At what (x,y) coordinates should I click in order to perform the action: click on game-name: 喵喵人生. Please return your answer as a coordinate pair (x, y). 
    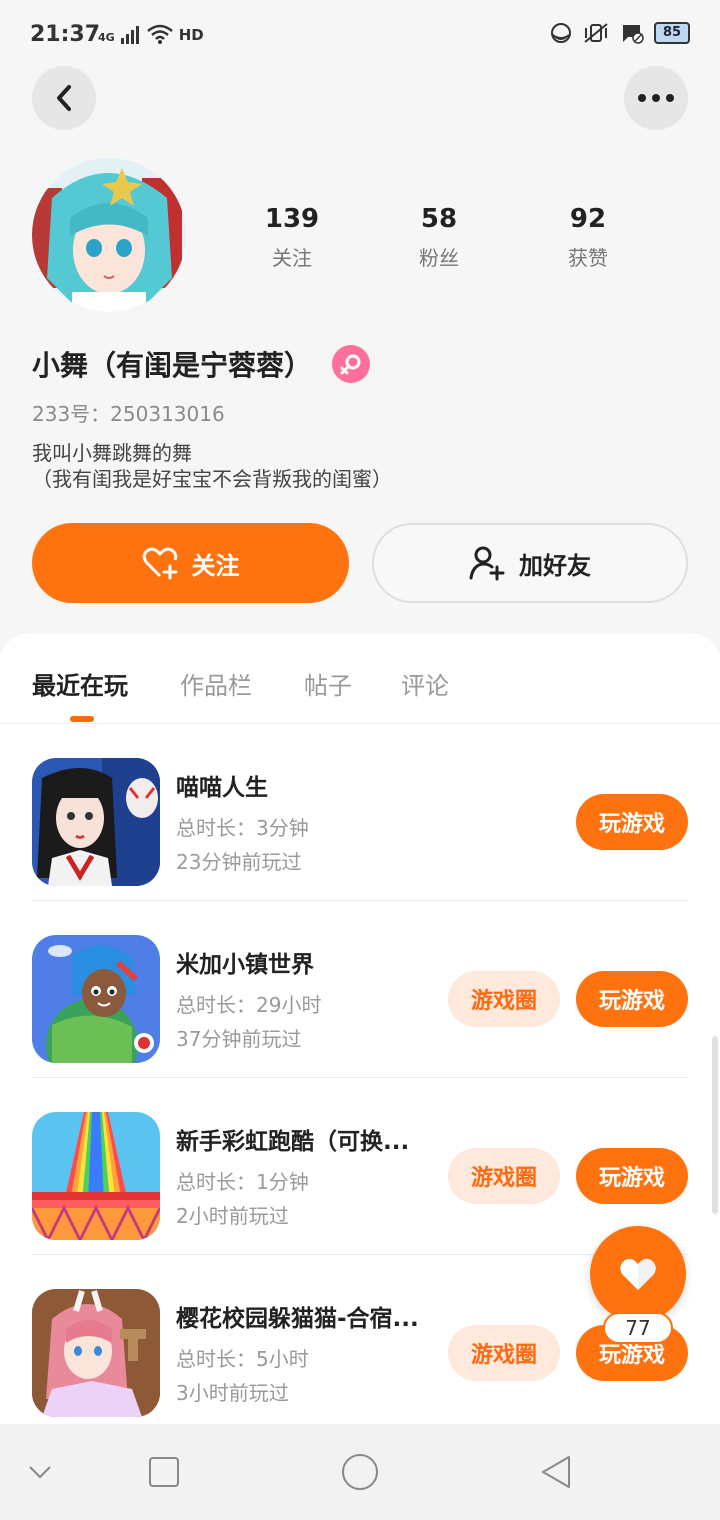
    Looking at the image, I should click on (222, 788).